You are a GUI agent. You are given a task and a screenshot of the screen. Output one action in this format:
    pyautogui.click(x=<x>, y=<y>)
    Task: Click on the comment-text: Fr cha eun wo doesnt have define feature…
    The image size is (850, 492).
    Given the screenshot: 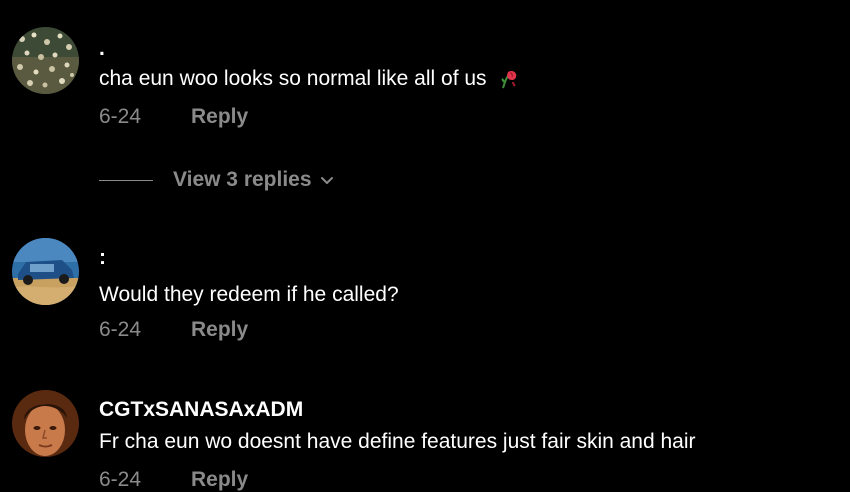 What is the action you would take?
    pyautogui.click(x=397, y=442)
    